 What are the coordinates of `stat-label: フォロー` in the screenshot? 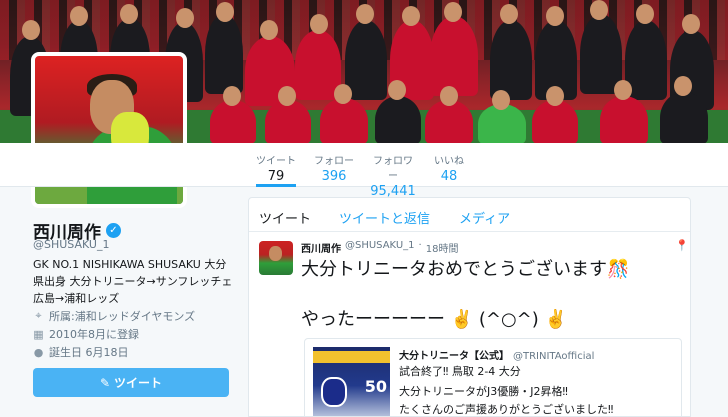 It's located at (334, 161).